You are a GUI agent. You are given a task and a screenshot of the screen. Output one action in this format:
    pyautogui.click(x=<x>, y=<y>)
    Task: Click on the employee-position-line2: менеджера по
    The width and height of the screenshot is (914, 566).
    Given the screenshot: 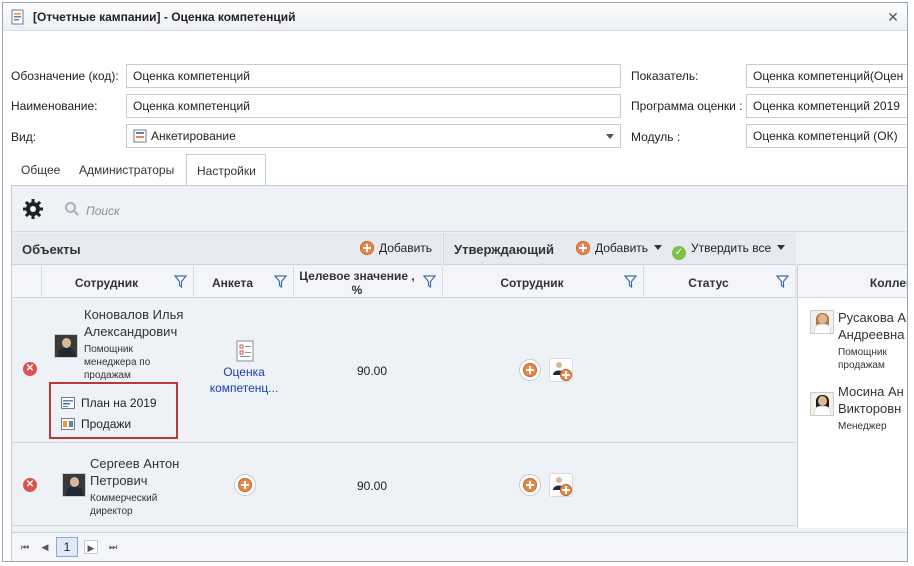 What is the action you would take?
    pyautogui.click(x=117, y=362)
    